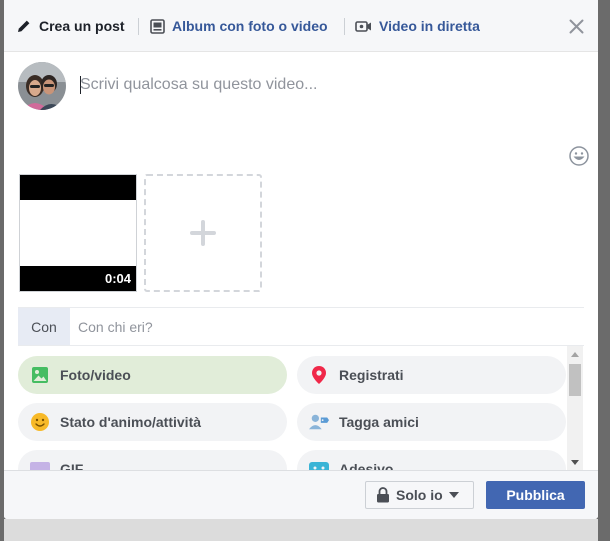  I want to click on tab-album-label: Album con foto o video, so click(250, 26).